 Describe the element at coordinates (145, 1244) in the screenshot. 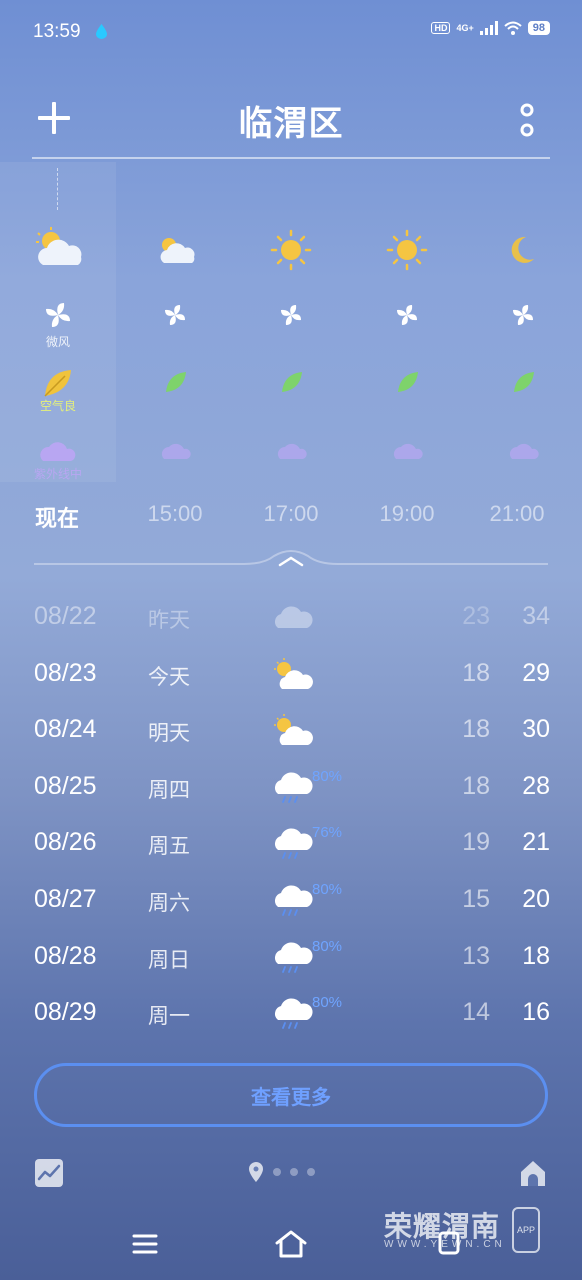

I see `menu-icon` at that location.